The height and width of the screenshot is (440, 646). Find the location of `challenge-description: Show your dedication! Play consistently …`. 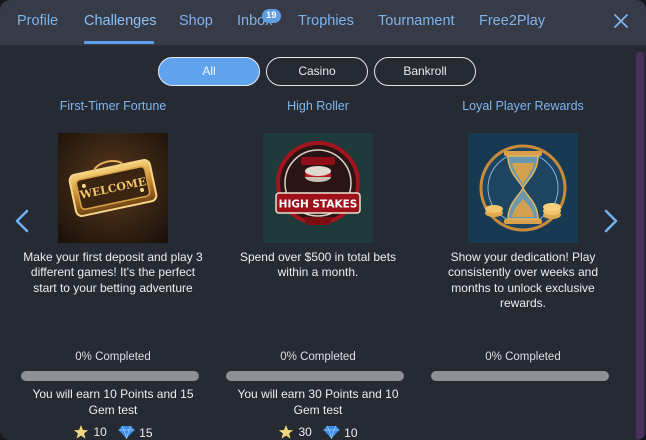

challenge-description: Show your dedication! Play consistently … is located at coordinates (523, 280).